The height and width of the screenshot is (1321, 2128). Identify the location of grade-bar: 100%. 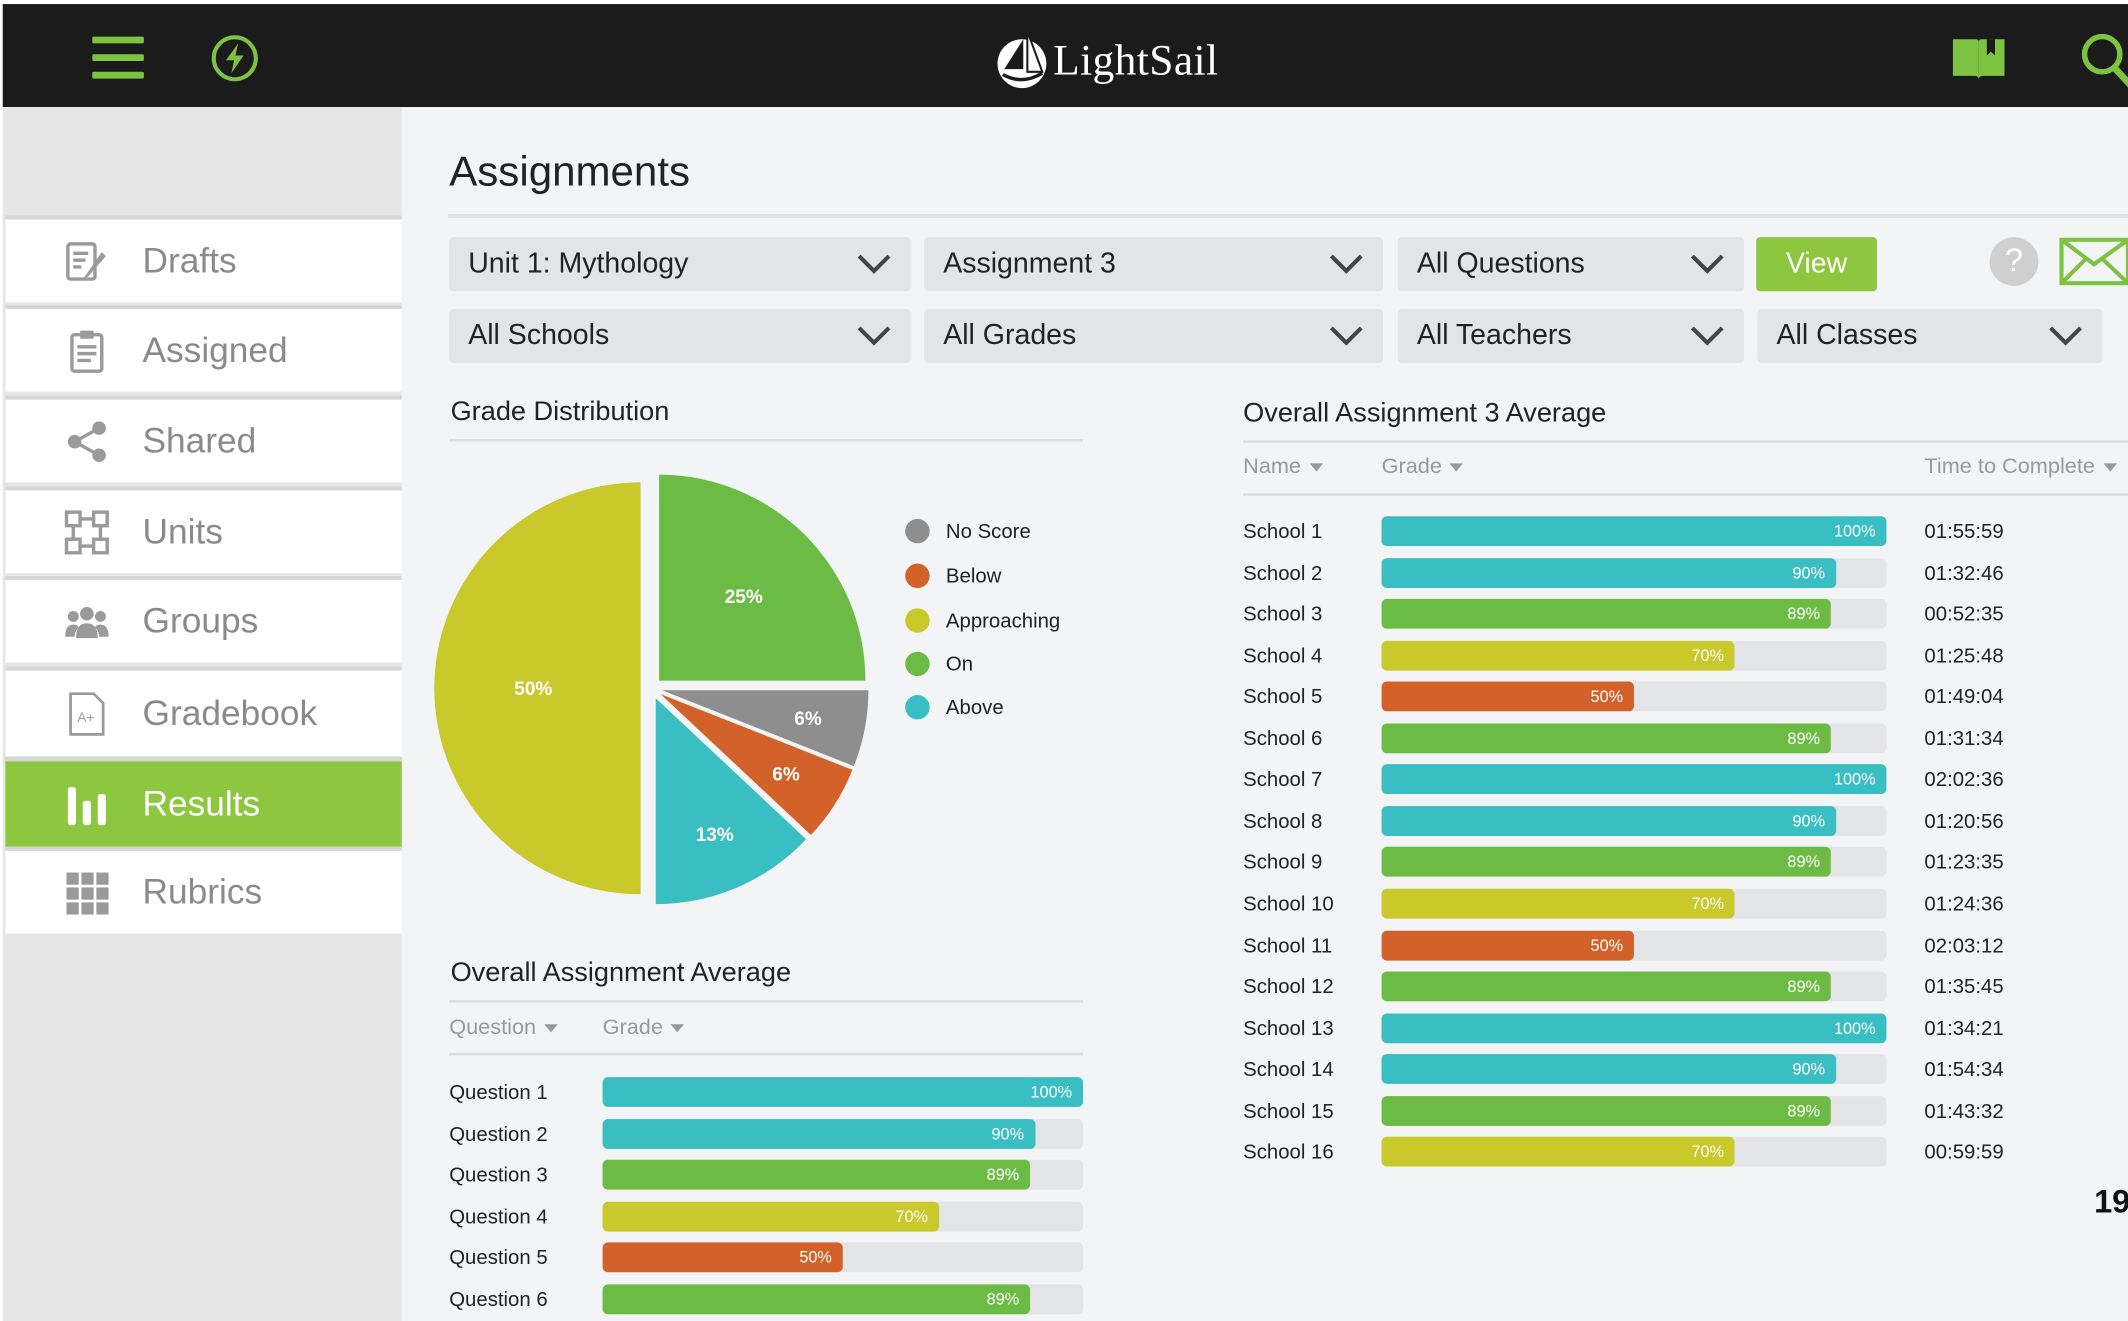
(843, 1092).